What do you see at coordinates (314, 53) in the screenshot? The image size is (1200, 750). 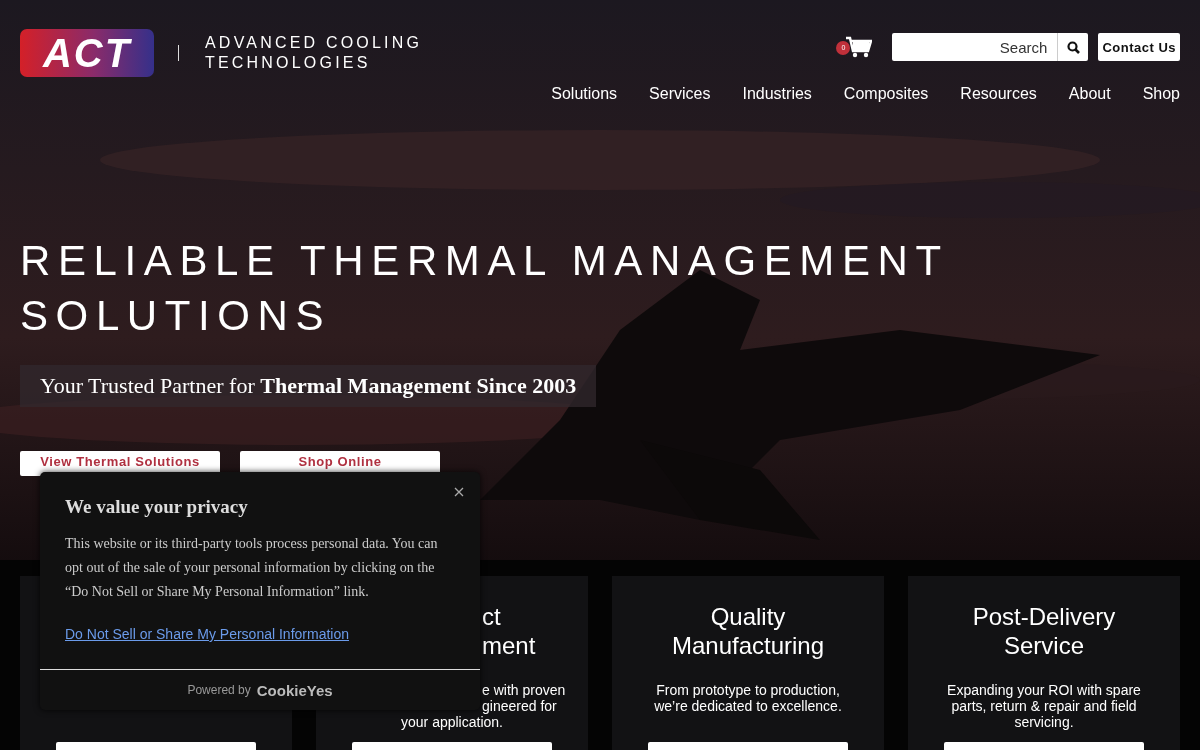 I see `company-name: ADVANCED COOLING TECHNOLOGIES` at bounding box center [314, 53].